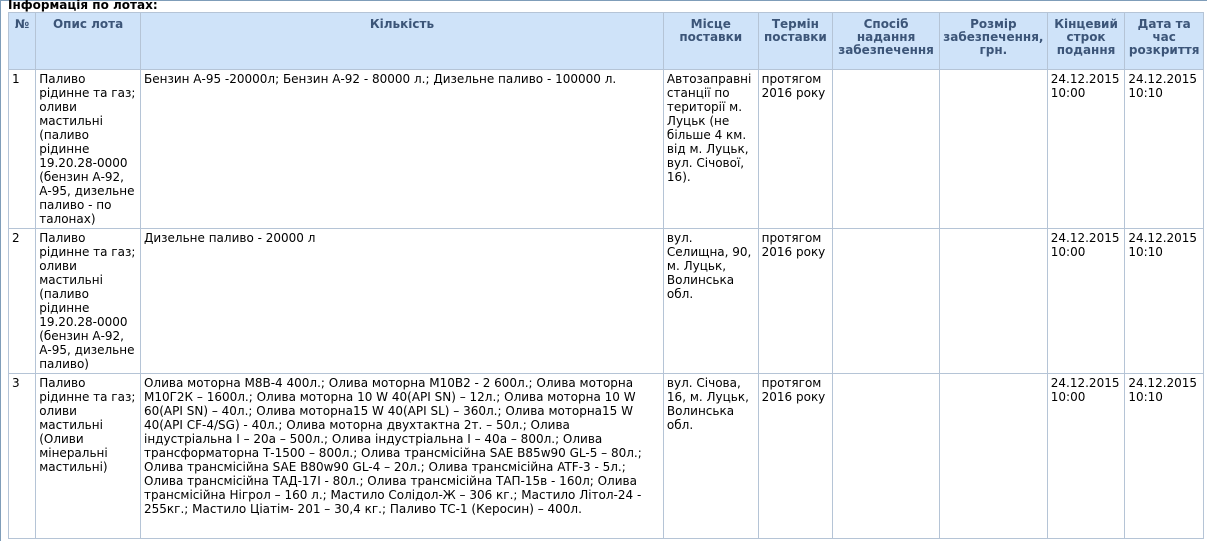  I want to click on header-delivery-term: Термін поставки, so click(795, 41).